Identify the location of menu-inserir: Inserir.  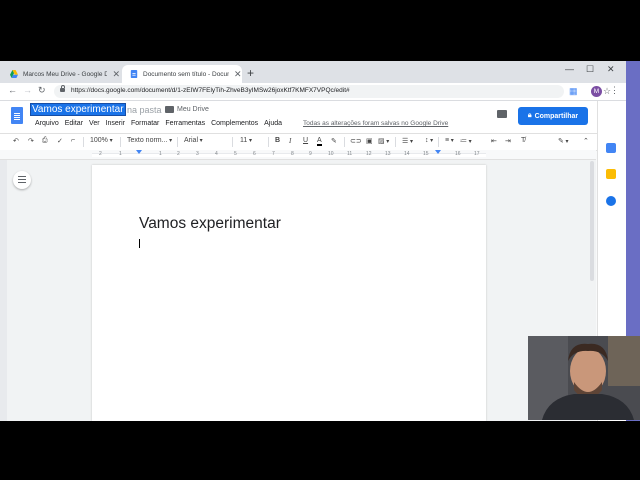
(115, 123).